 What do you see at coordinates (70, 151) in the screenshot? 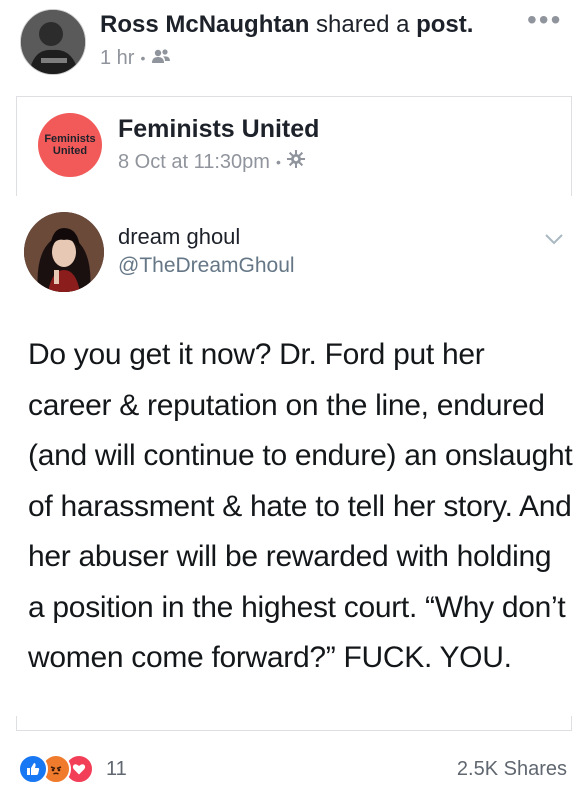
I see `page-avatar-text-2: United` at bounding box center [70, 151].